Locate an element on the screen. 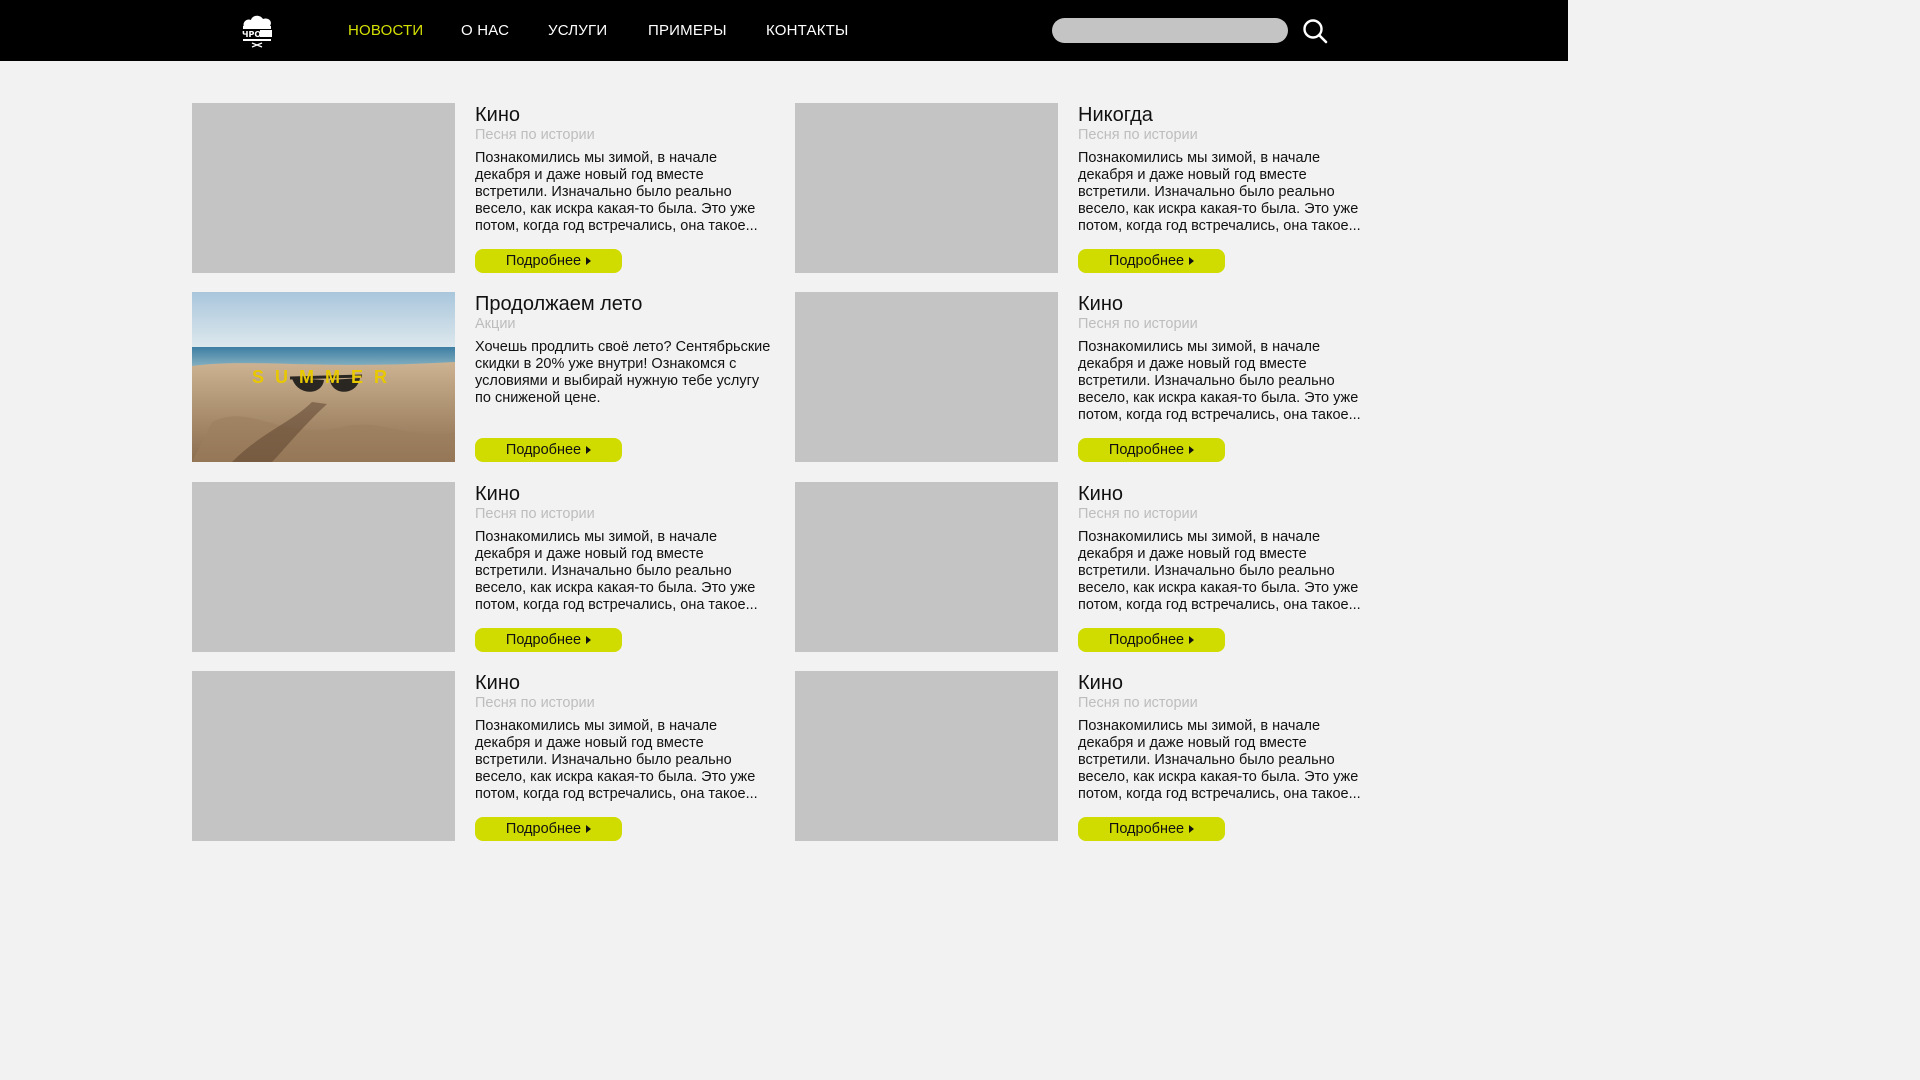 This screenshot has height=1080, width=1920. nav-item-examples: ПРИМЕРЫ is located at coordinates (687, 30).